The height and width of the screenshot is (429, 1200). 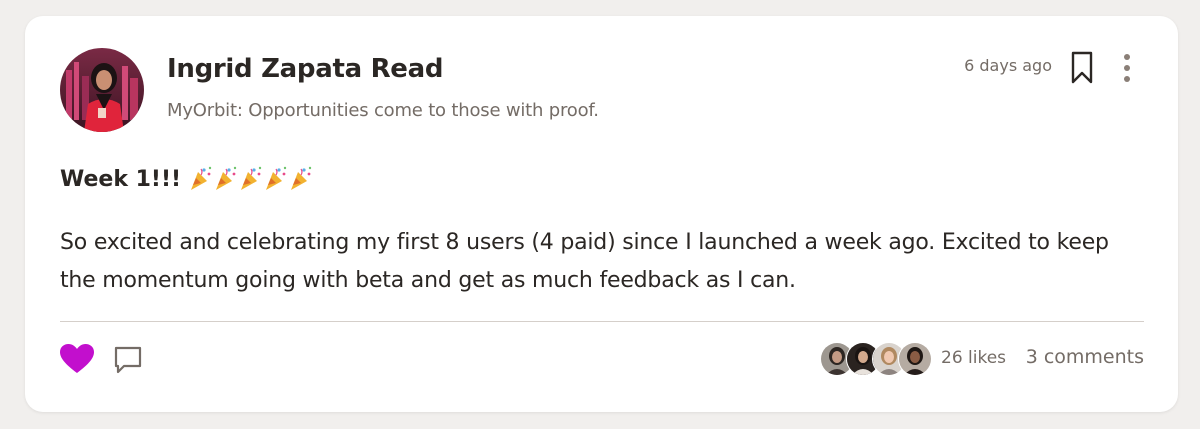 What do you see at coordinates (186, 179) in the screenshot?
I see `post-title: Week 1!!!` at bounding box center [186, 179].